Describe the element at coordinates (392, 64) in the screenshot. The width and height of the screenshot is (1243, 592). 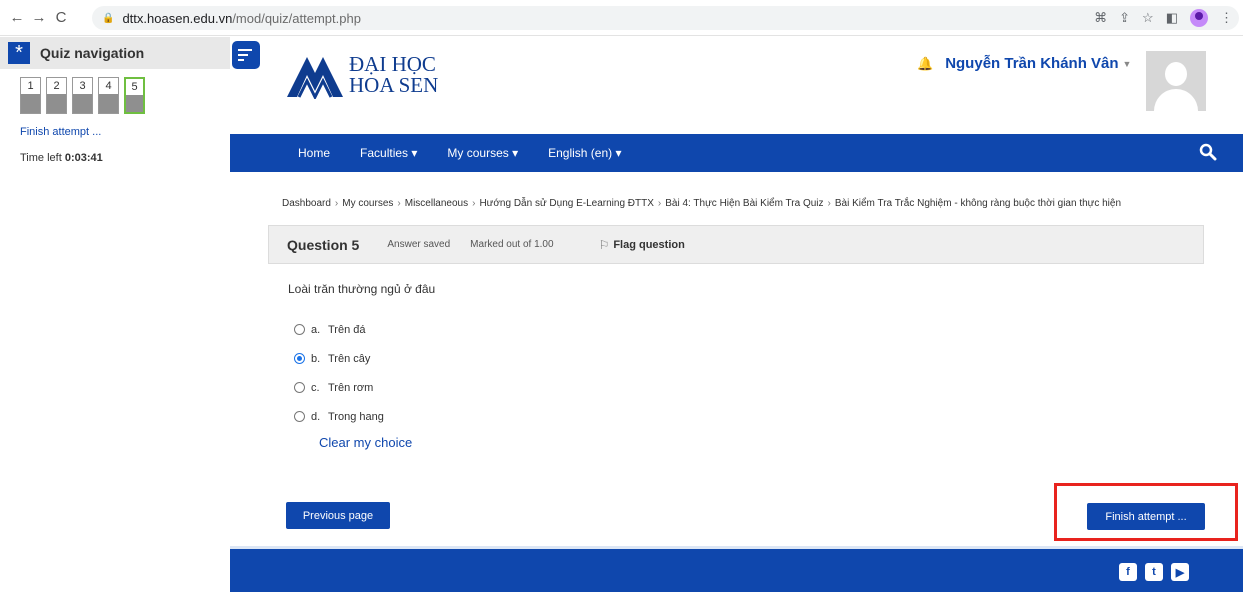
I see `logo-line-1: ĐẠI HỌC` at that location.